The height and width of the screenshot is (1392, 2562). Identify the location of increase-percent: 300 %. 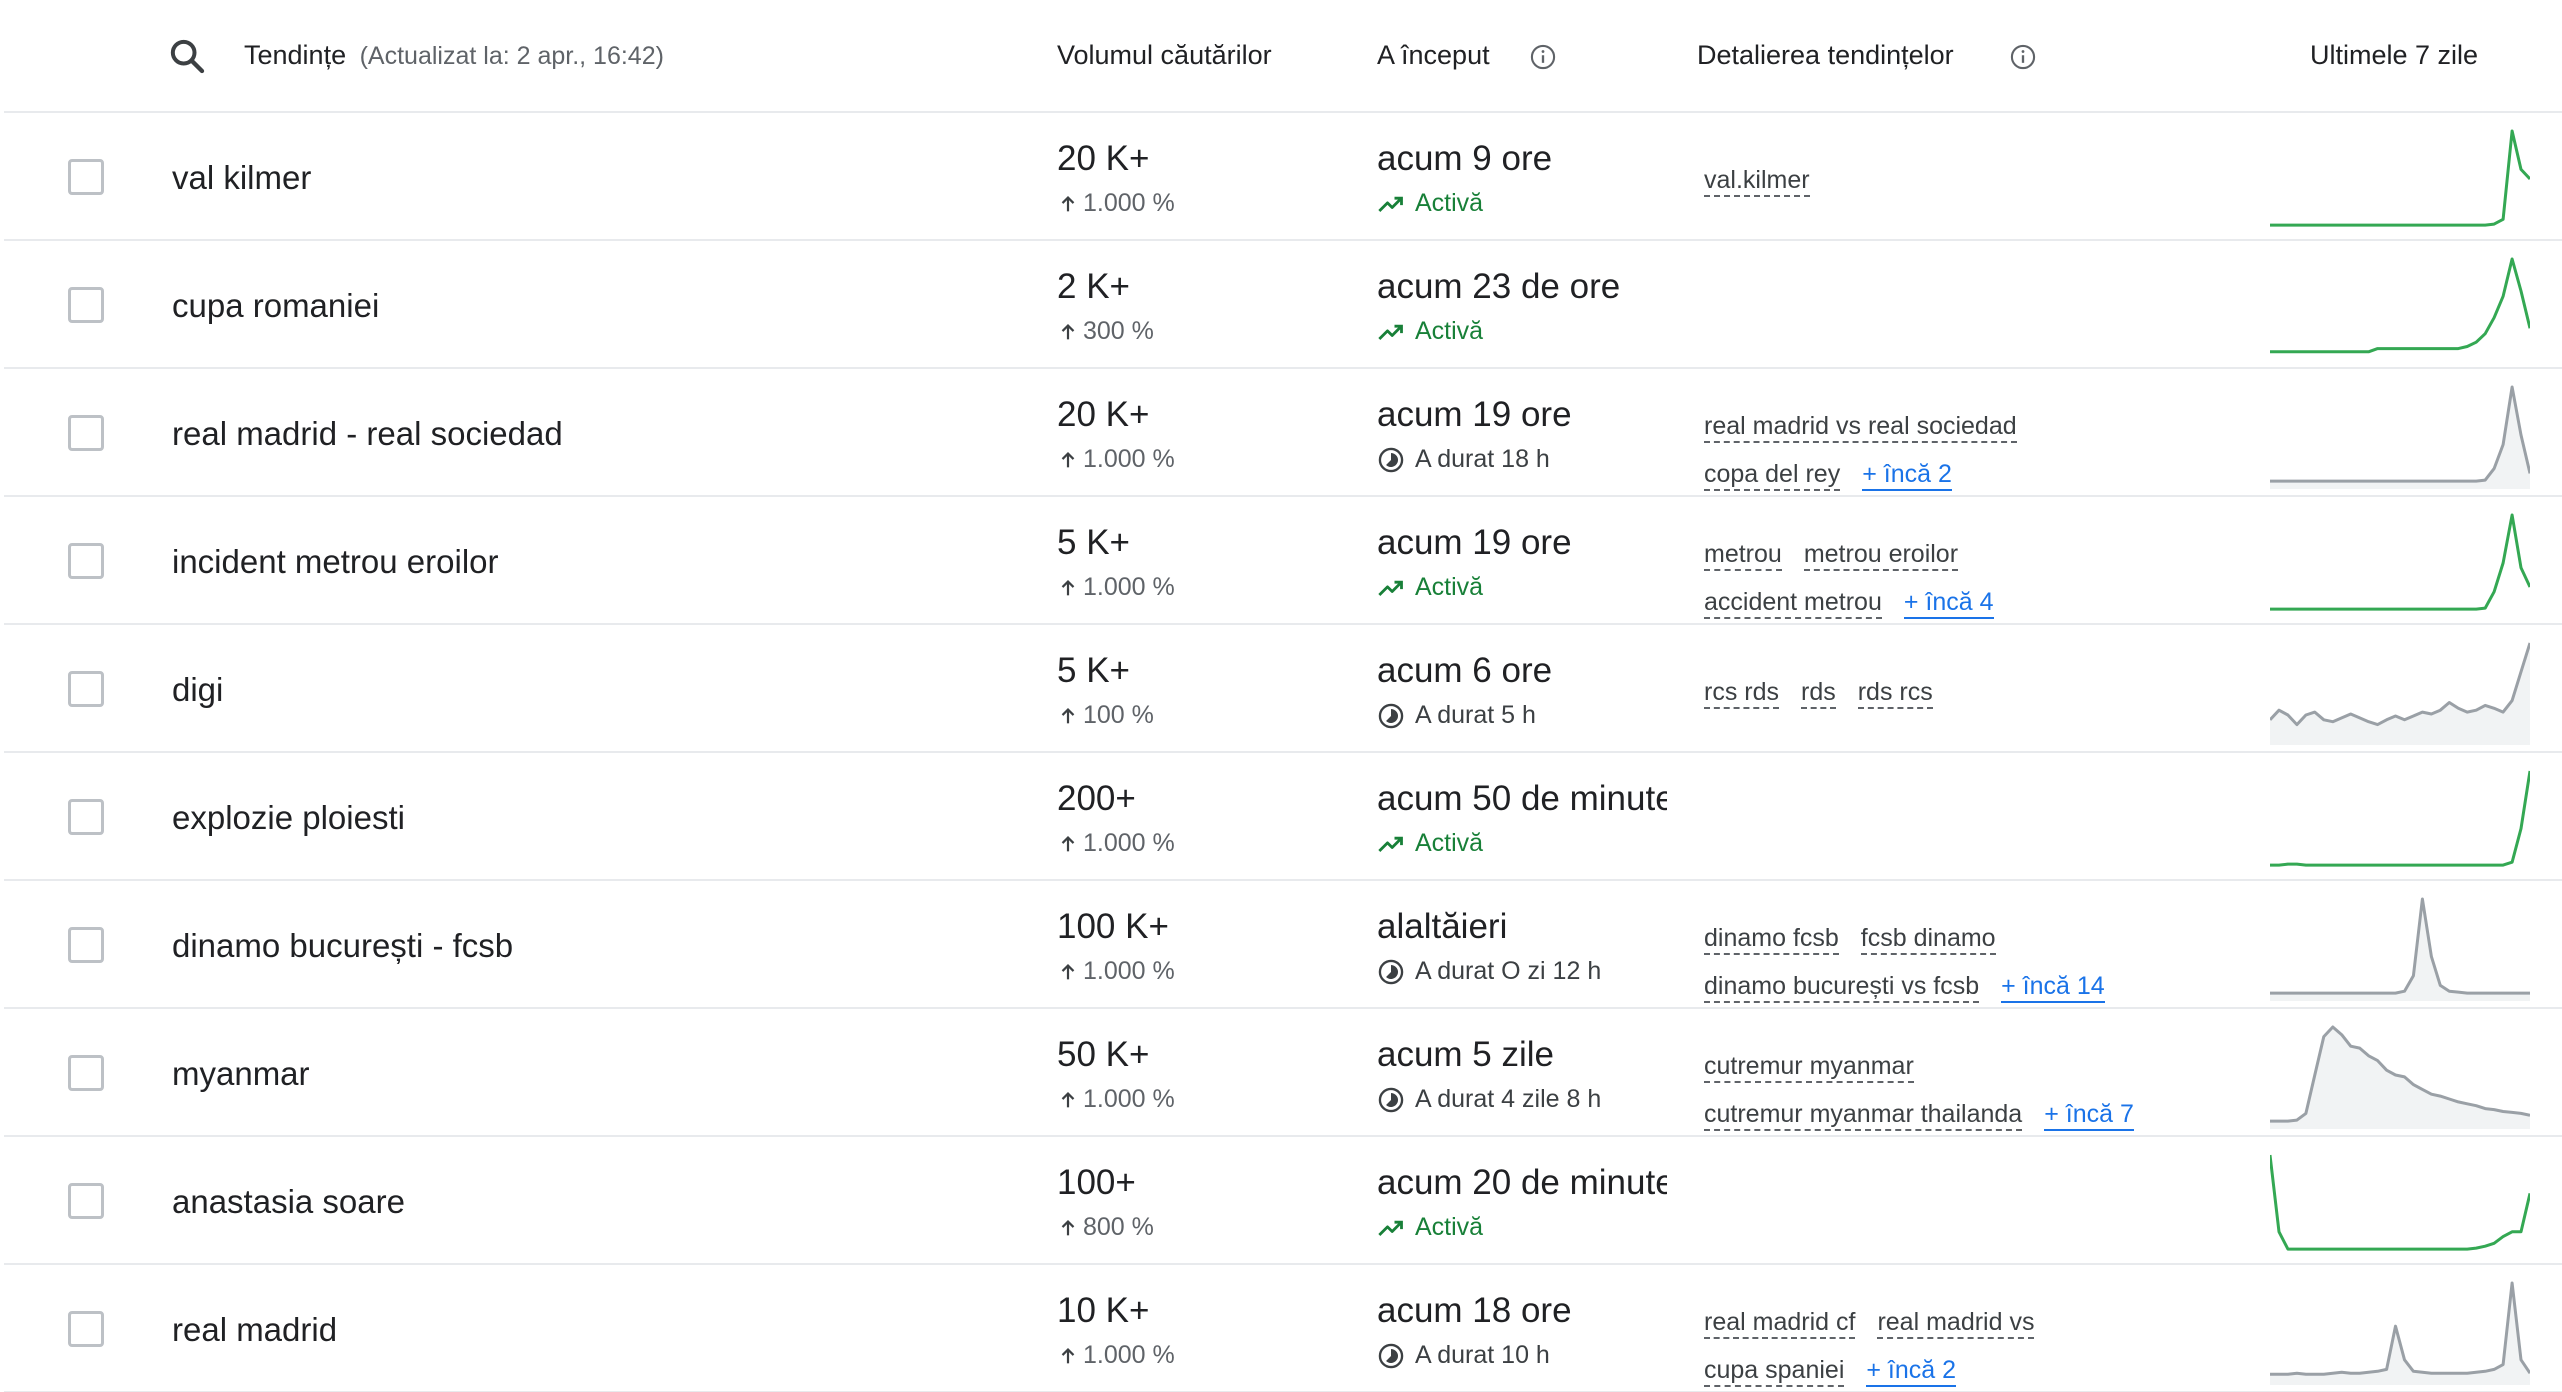
(1118, 331).